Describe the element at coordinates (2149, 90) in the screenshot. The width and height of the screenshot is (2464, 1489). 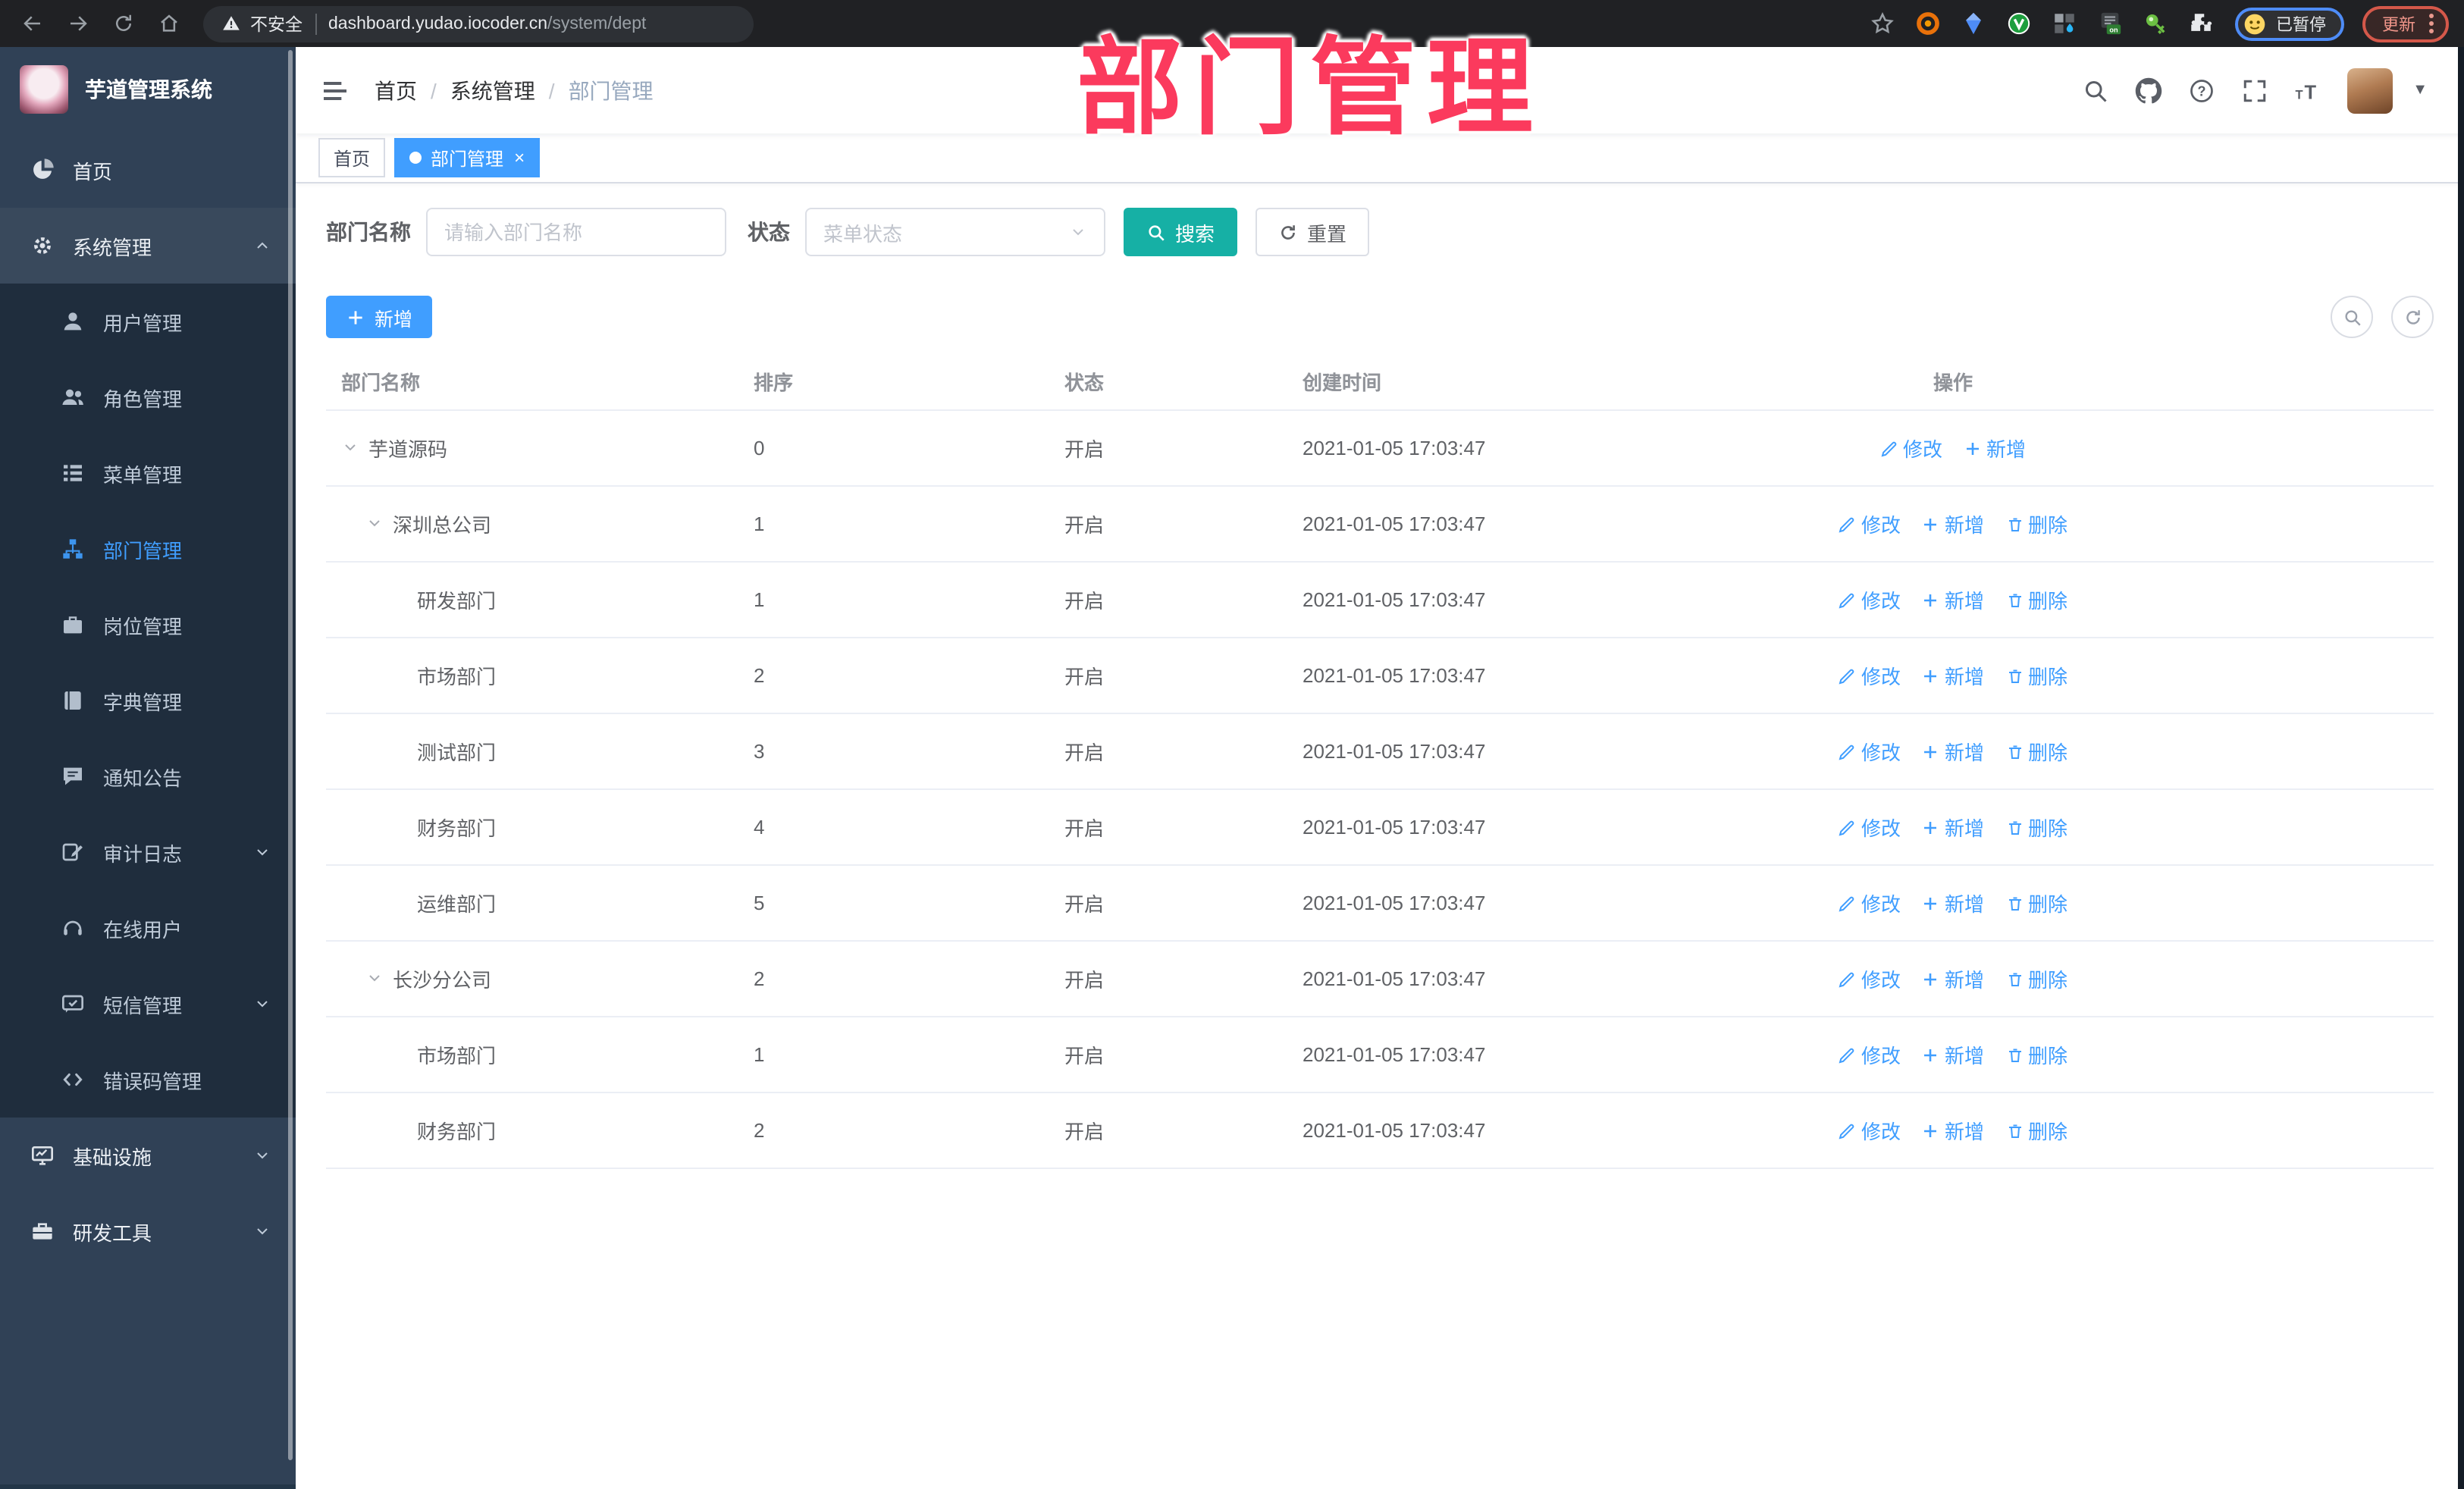
I see `github-icon` at that location.